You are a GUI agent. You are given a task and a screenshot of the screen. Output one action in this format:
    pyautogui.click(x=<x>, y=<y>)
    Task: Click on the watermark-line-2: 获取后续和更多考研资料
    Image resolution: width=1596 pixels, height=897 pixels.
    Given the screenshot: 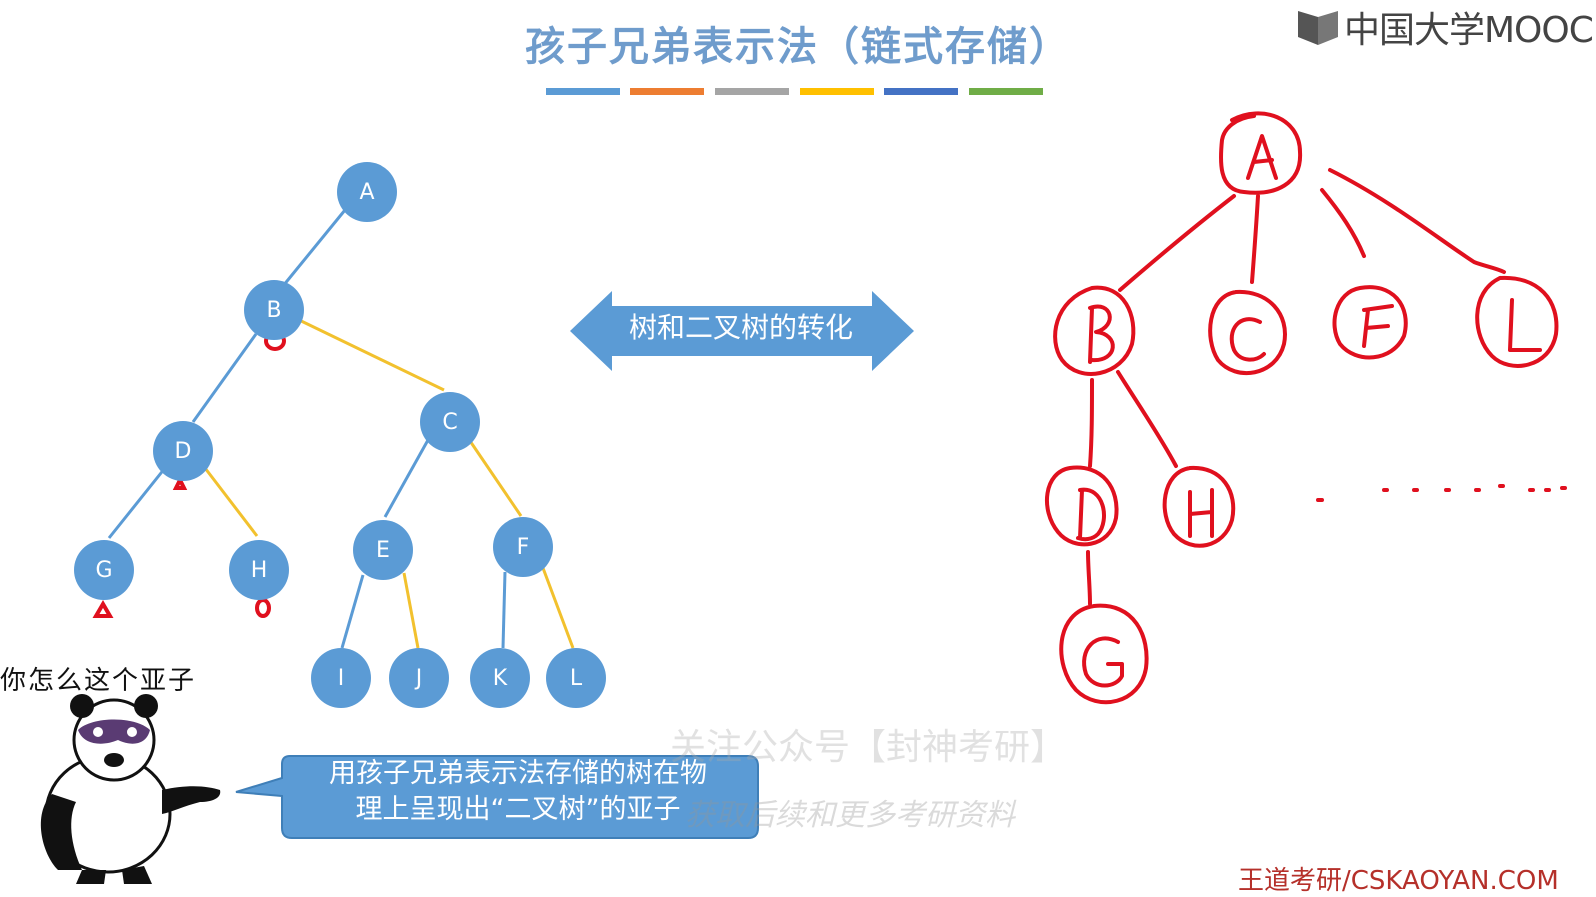 What is the action you would take?
    pyautogui.click(x=850, y=815)
    